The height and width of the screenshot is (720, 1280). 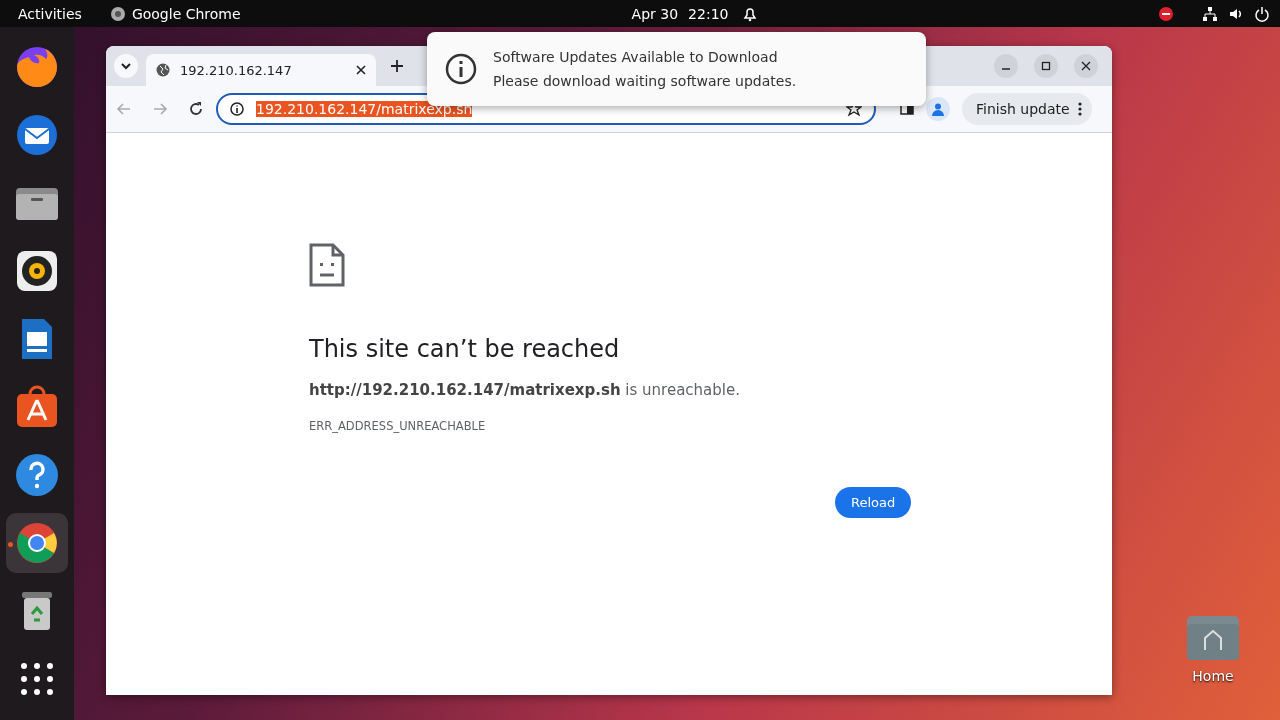 What do you see at coordinates (1213, 638) in the screenshot?
I see `folder-icon` at bounding box center [1213, 638].